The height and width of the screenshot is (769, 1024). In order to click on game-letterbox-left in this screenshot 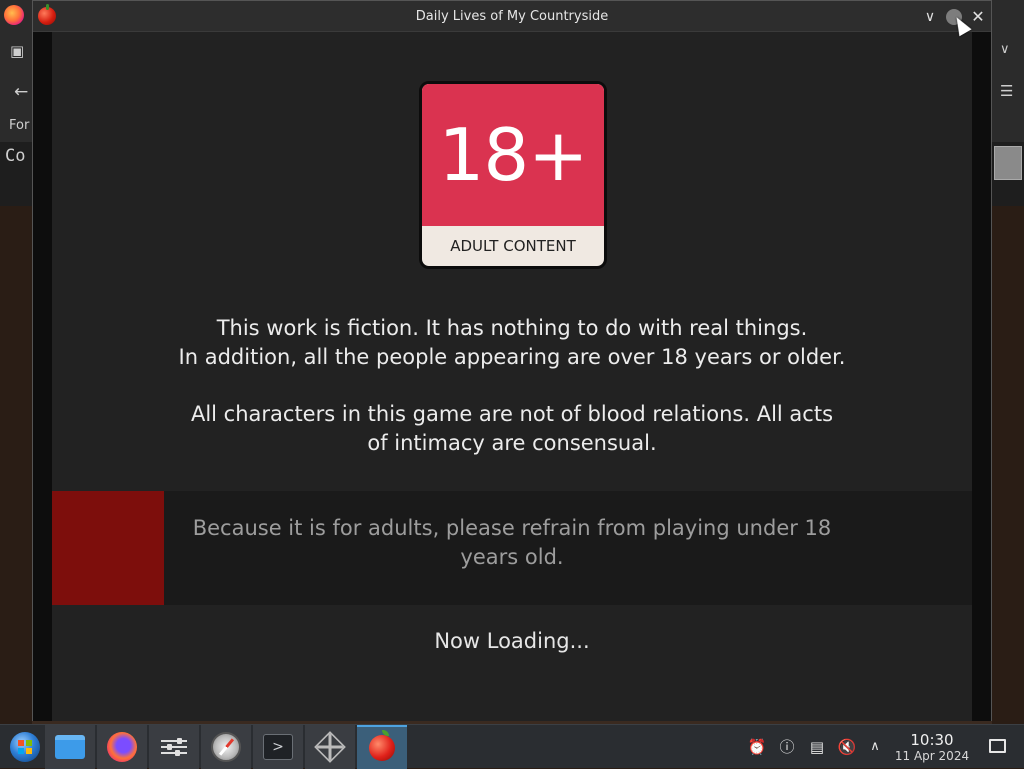, I will do `click(42, 376)`.